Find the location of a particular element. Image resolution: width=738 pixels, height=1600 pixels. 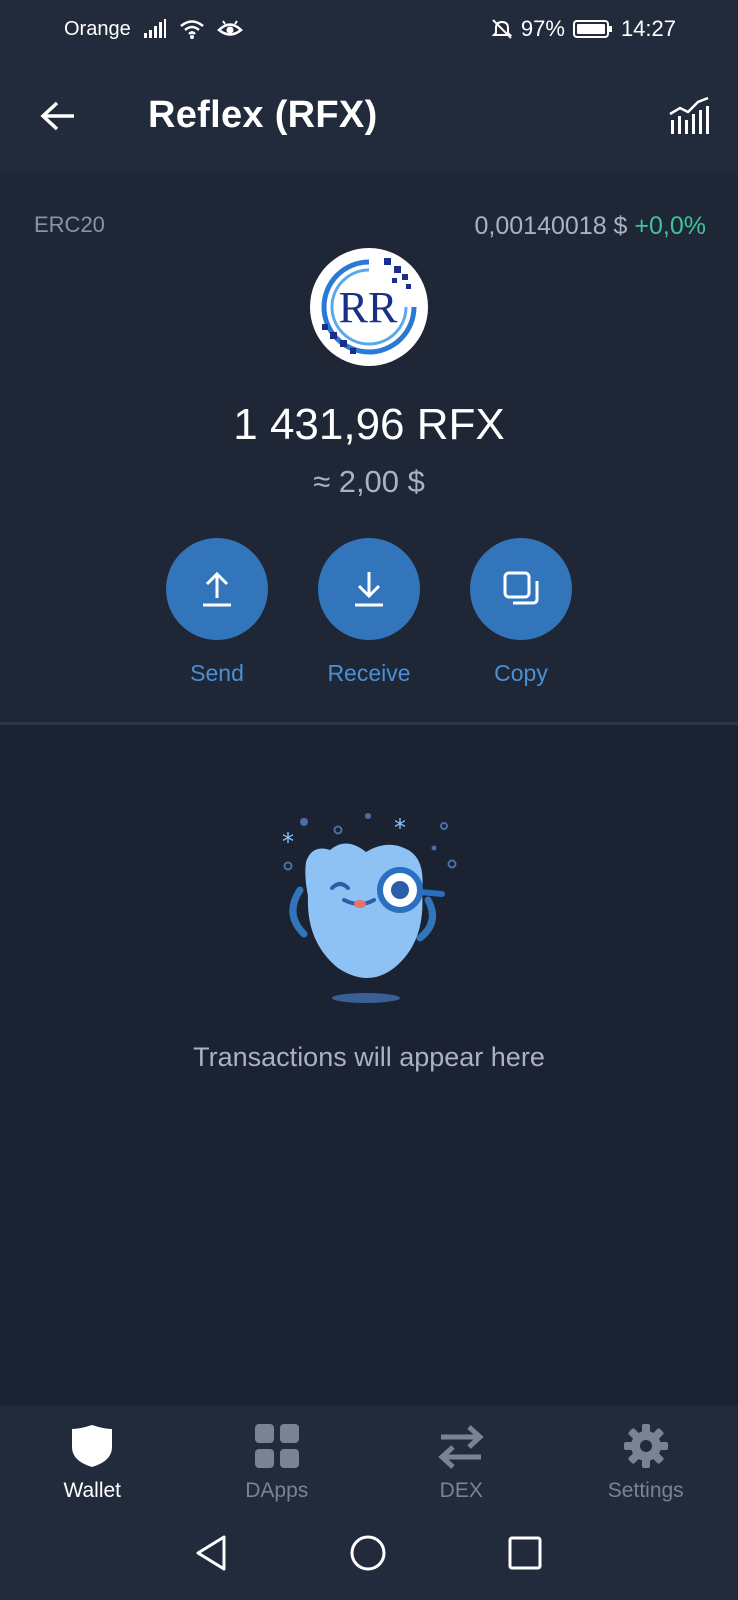

copy-button: Copy is located at coordinates (521, 612).